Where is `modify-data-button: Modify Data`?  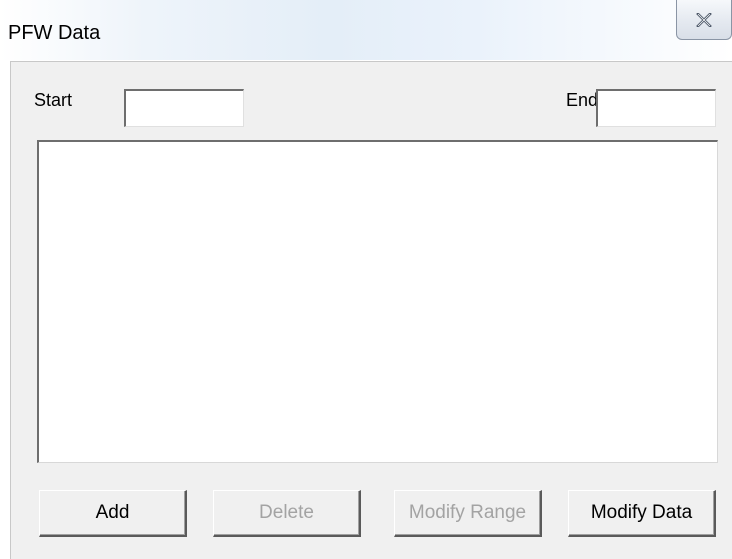
modify-data-button: Modify Data is located at coordinates (642, 513).